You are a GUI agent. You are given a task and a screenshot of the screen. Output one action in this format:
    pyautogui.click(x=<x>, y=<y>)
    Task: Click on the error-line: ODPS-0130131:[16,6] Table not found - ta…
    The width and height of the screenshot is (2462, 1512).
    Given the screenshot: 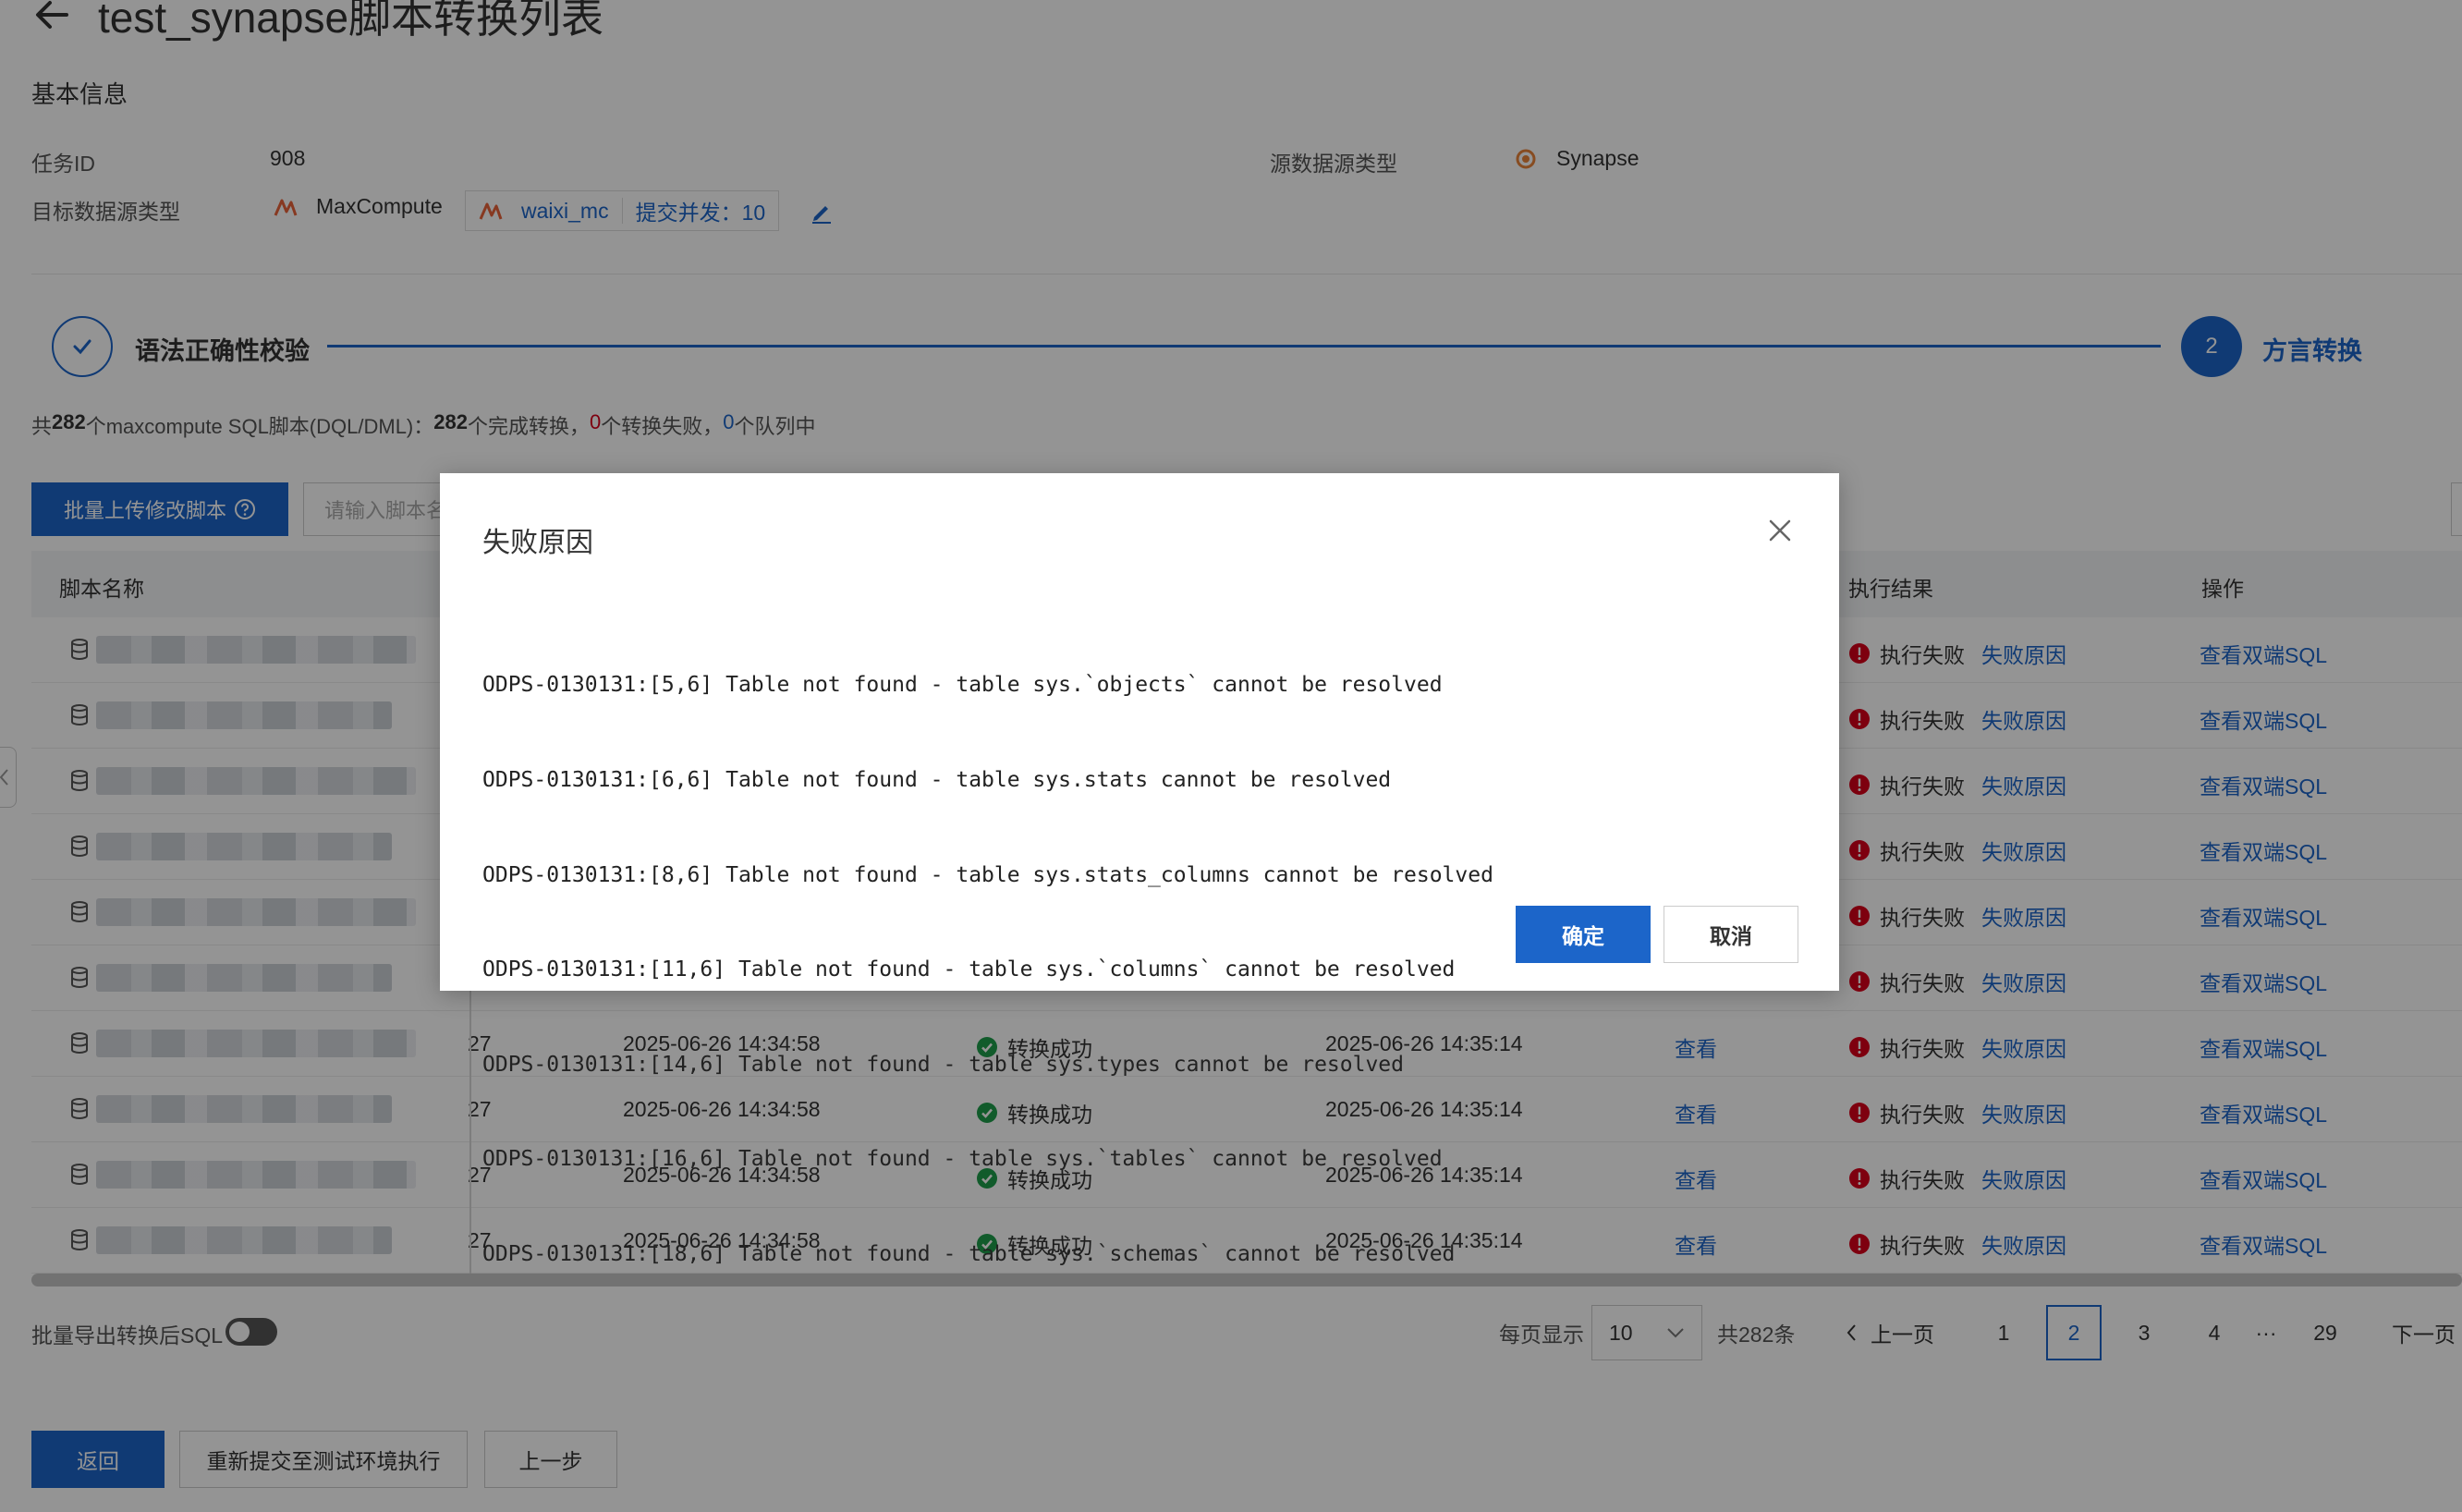 What is the action you would take?
    pyautogui.click(x=963, y=1159)
    